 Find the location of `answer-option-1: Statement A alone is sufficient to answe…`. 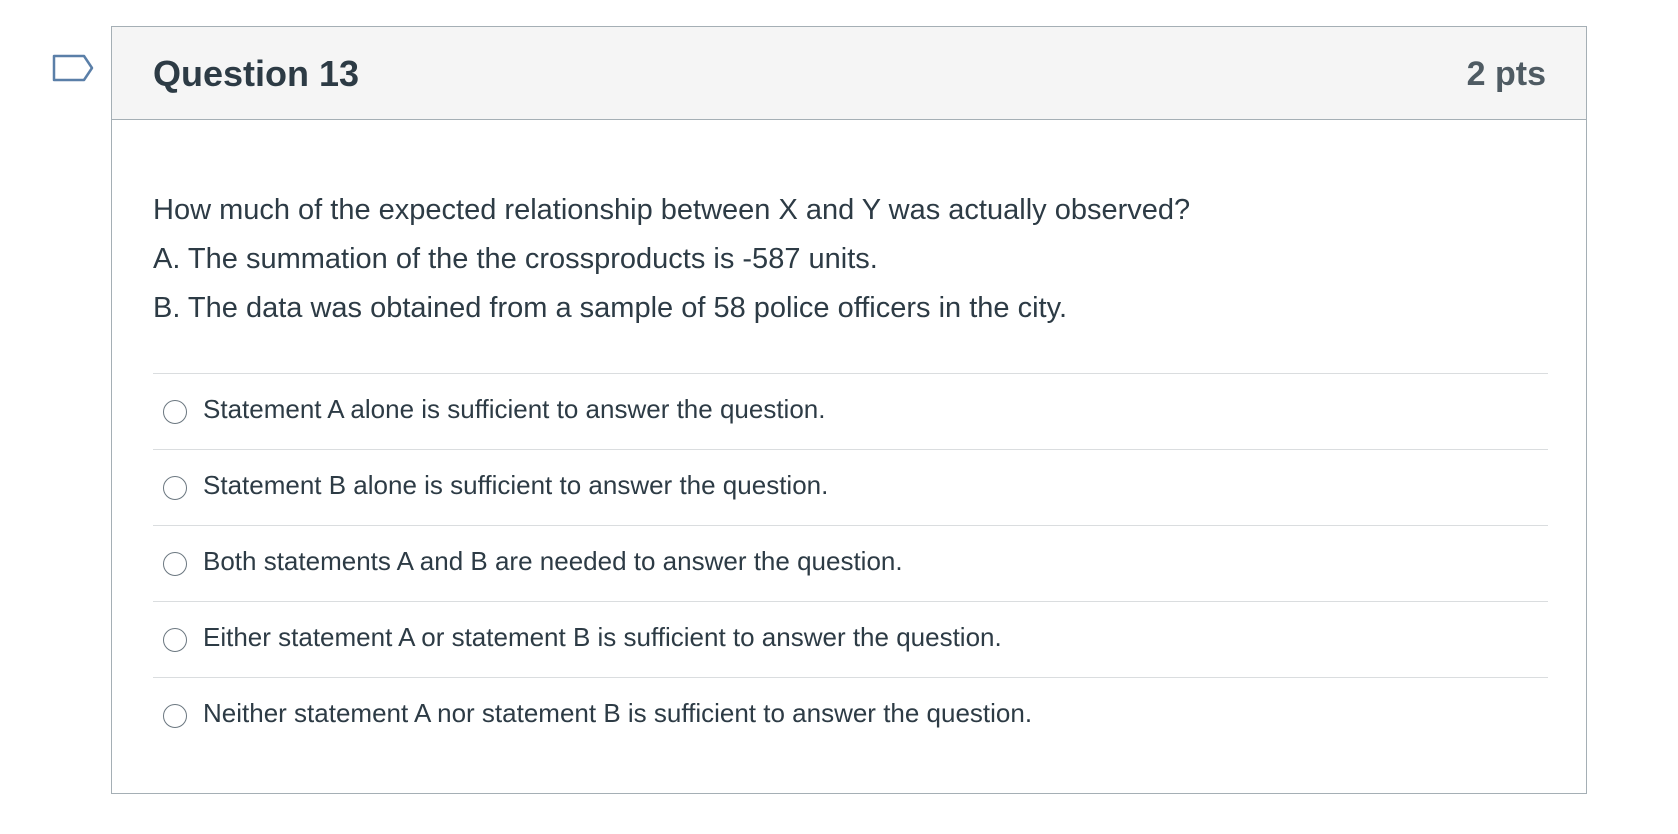

answer-option-1: Statement A alone is sufficient to answe… is located at coordinates (850, 412).